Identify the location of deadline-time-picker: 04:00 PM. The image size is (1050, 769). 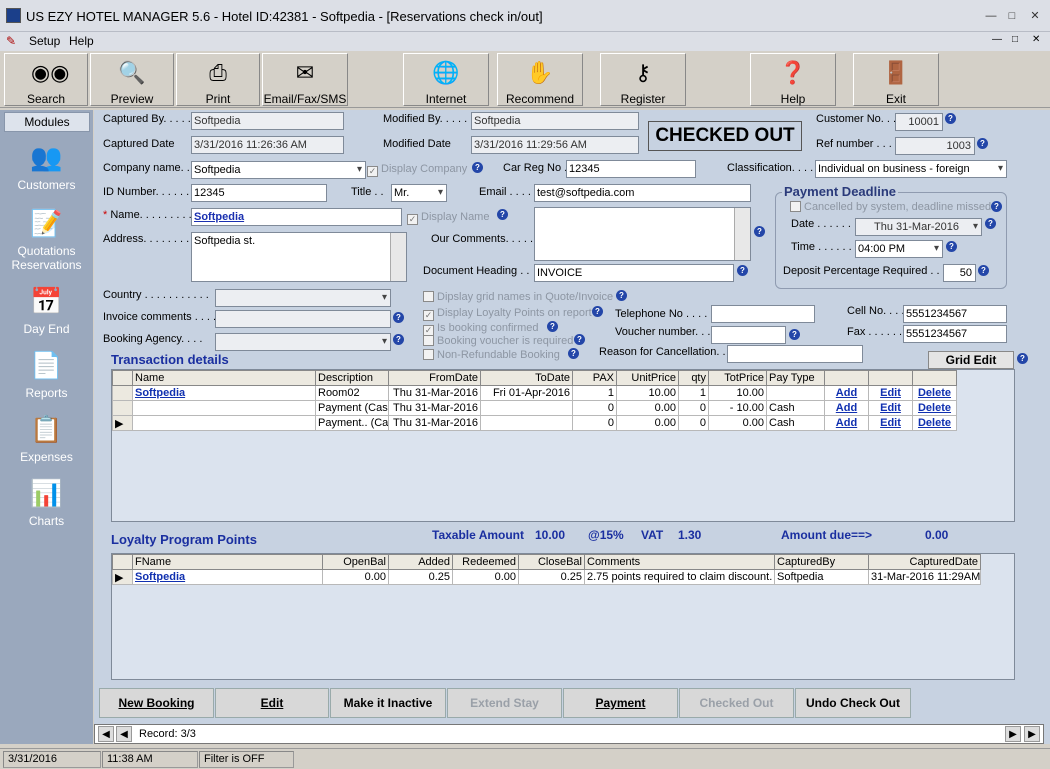
(899, 249).